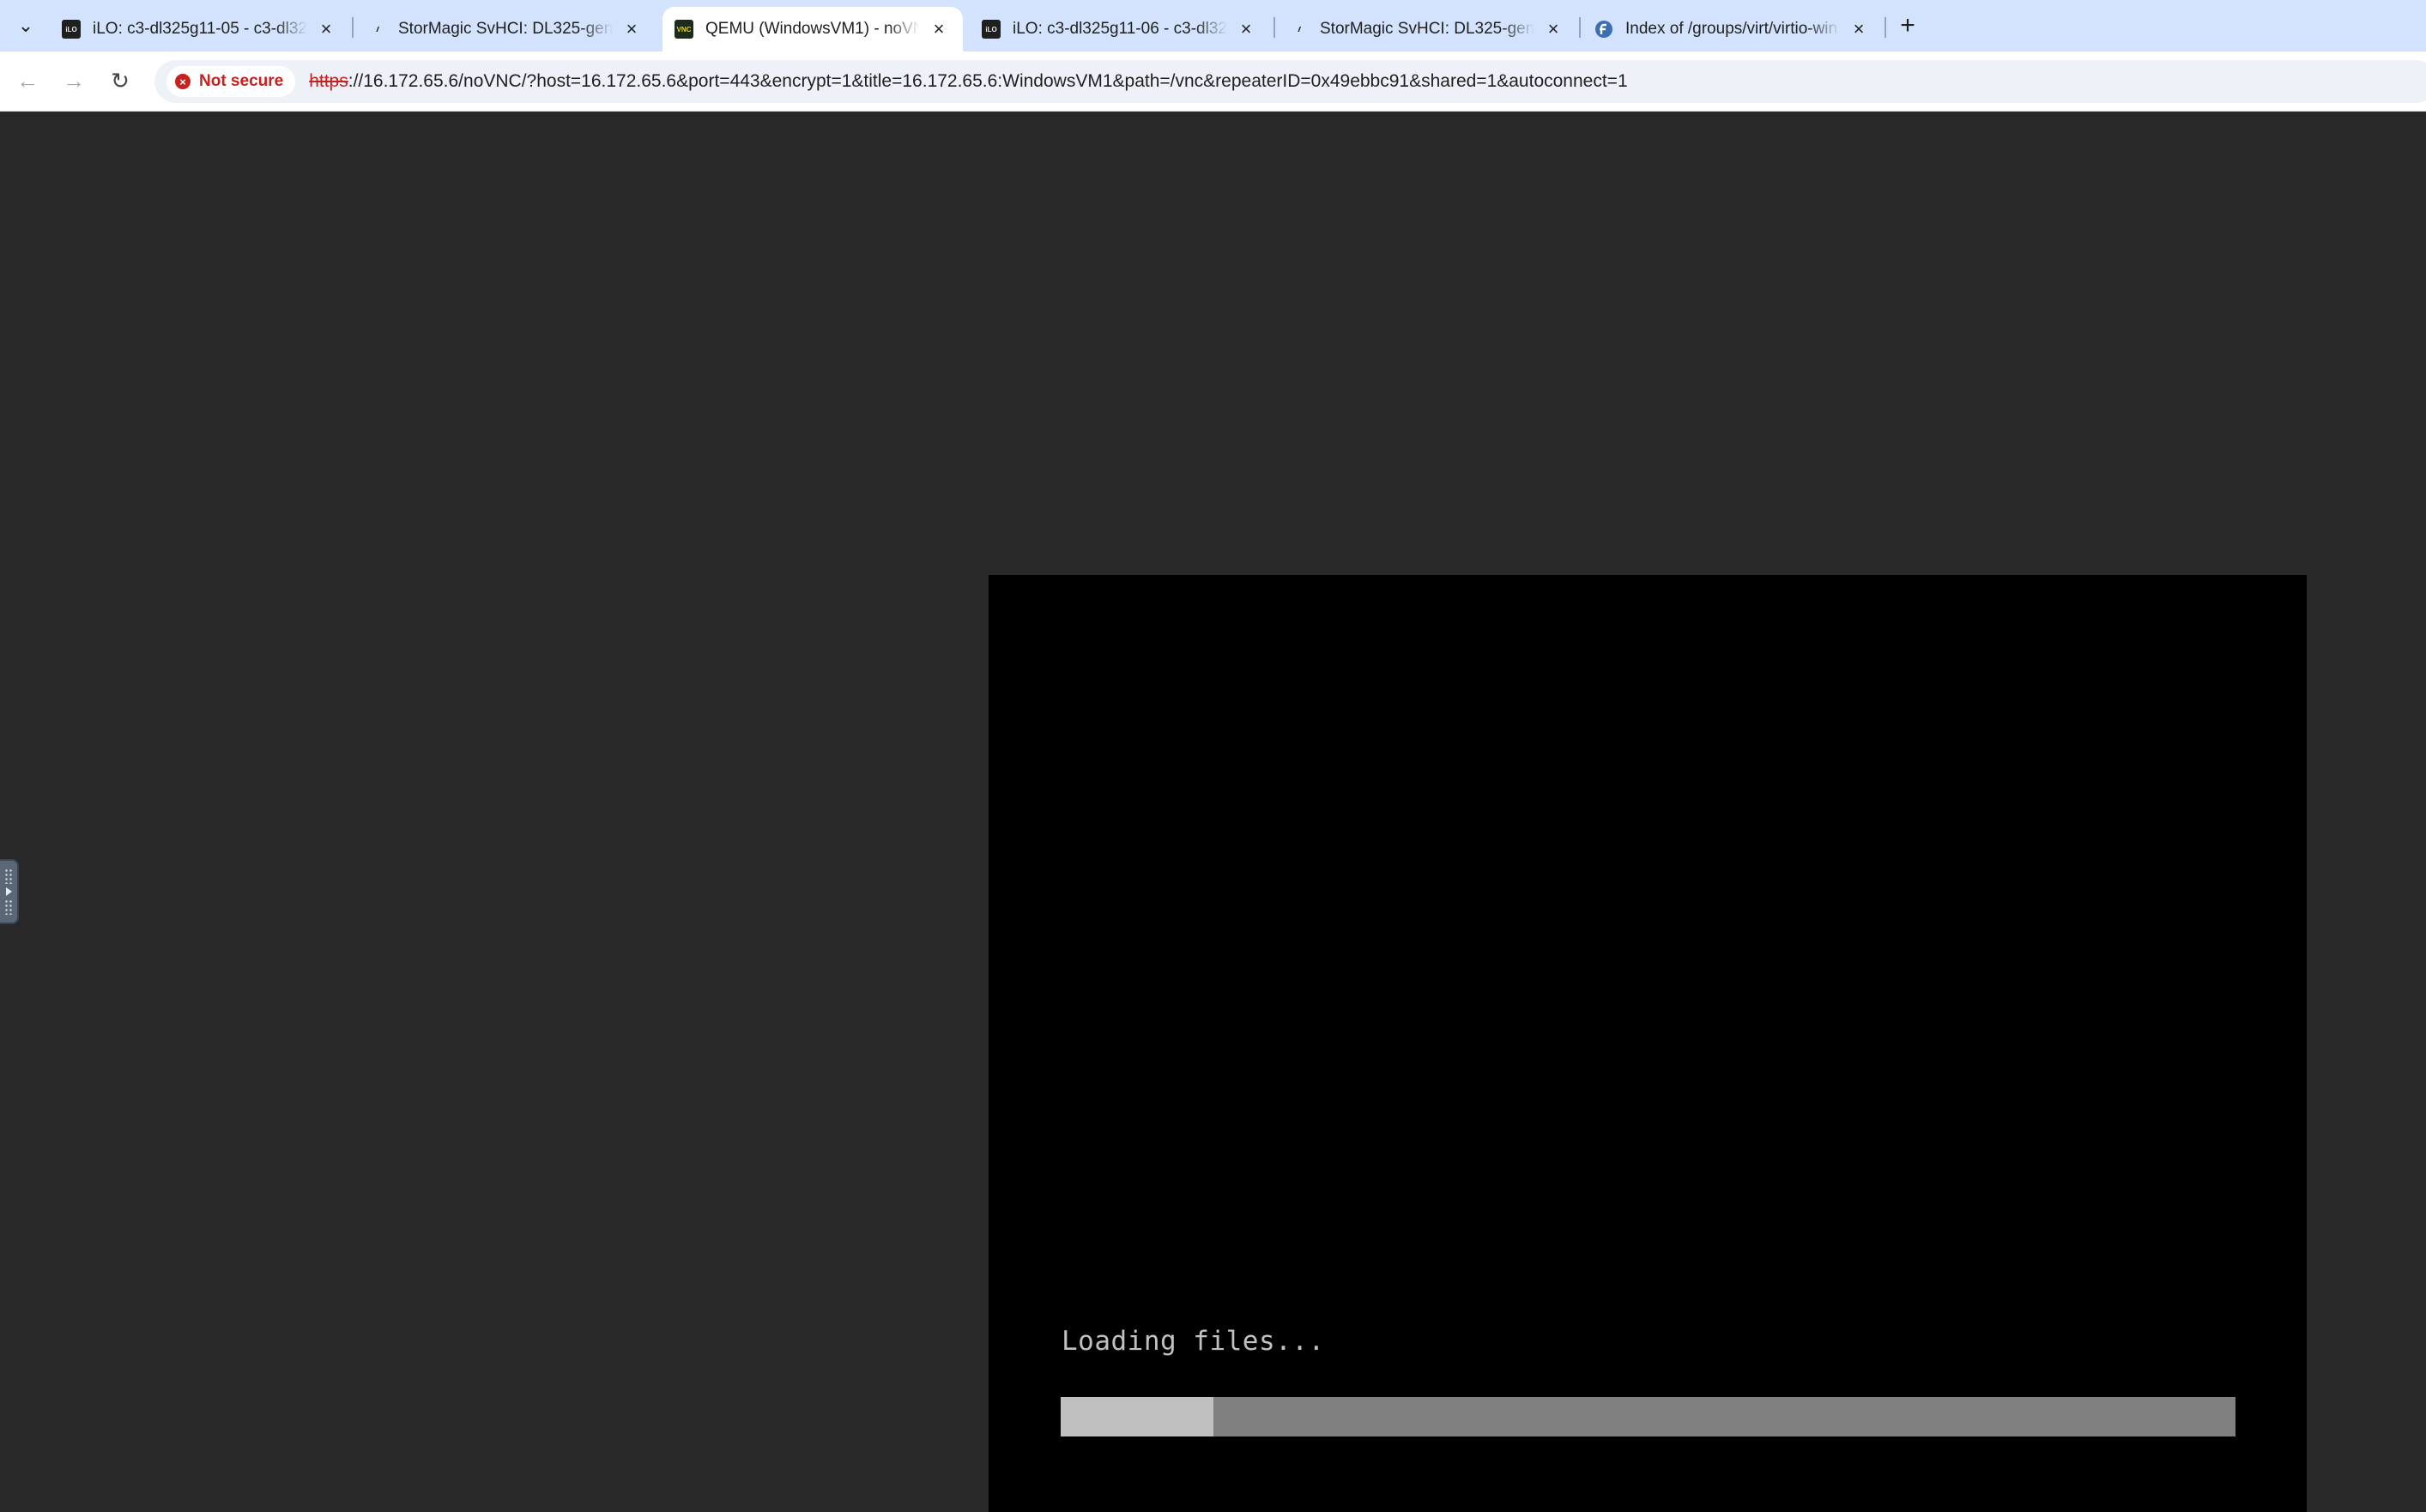  Describe the element at coordinates (328, 81) in the screenshot. I see `url-scheme: https` at that location.